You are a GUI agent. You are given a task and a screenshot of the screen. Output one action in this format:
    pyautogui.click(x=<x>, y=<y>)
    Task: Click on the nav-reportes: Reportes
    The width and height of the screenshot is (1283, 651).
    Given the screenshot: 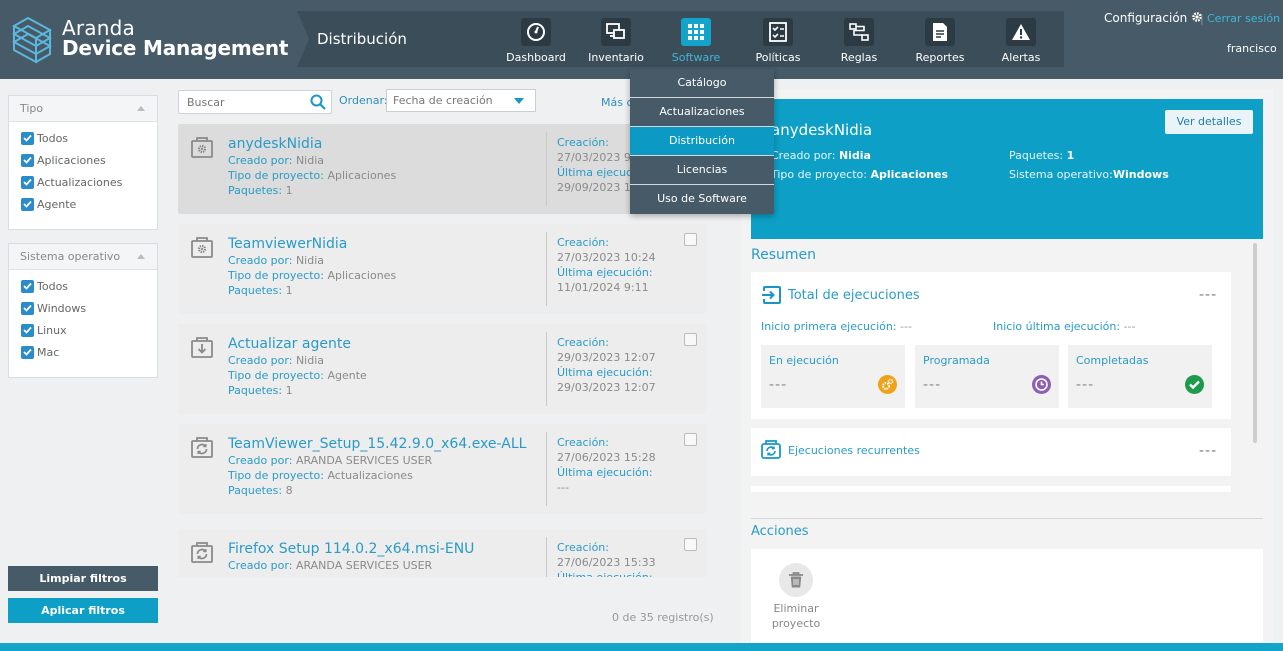 What is the action you would take?
    pyautogui.click(x=940, y=43)
    